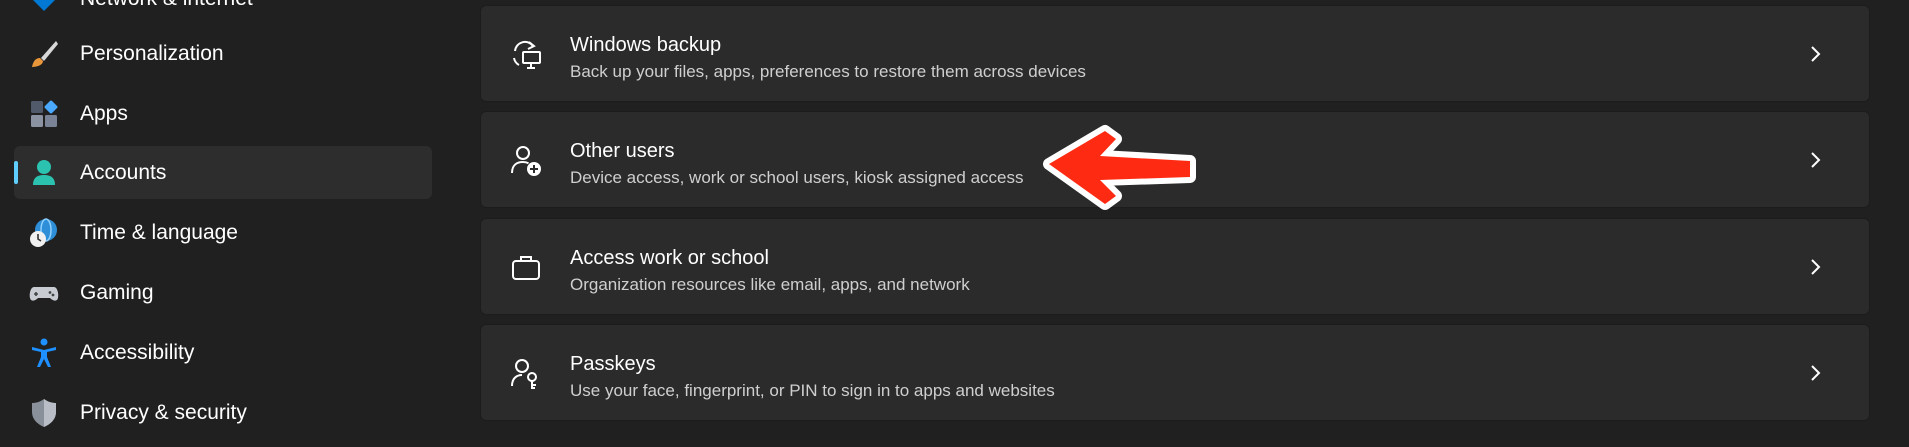 The width and height of the screenshot is (1909, 447). I want to click on add-user-icon, so click(526, 161).